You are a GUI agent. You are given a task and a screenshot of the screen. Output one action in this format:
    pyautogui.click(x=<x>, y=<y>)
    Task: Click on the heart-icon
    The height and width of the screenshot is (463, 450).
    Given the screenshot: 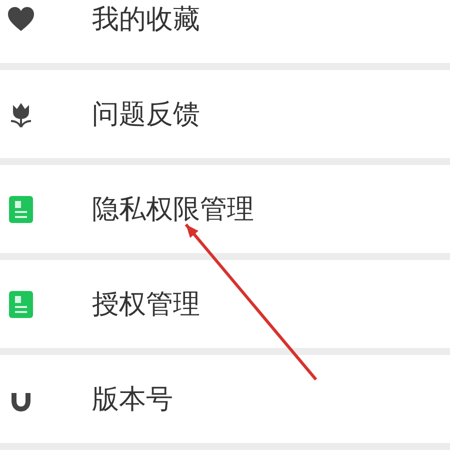 What is the action you would take?
    pyautogui.click(x=21, y=19)
    